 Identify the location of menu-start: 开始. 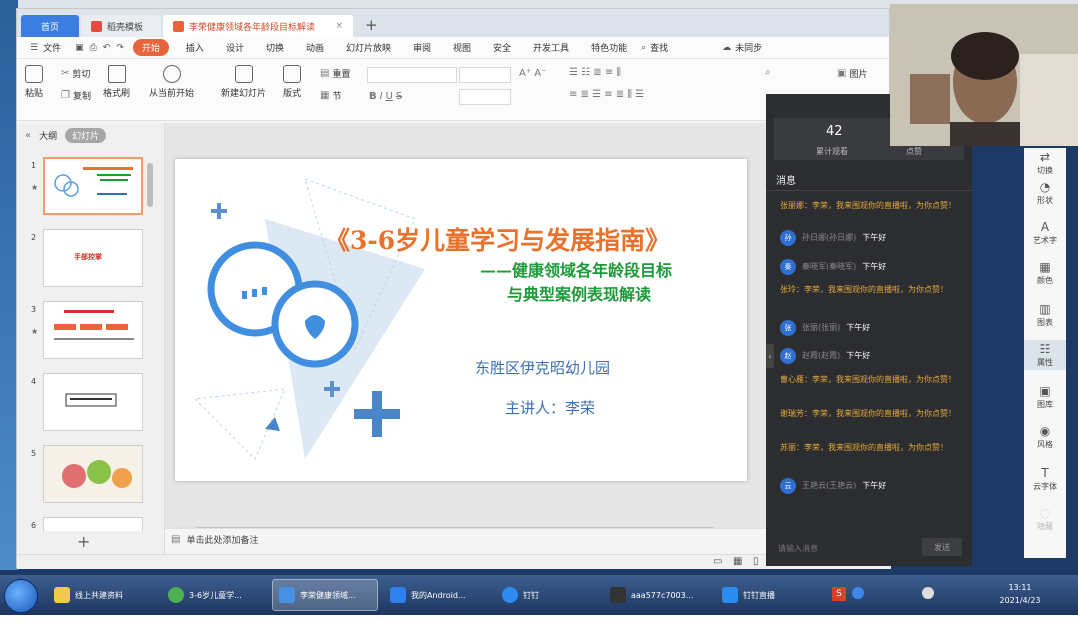
(150, 47).